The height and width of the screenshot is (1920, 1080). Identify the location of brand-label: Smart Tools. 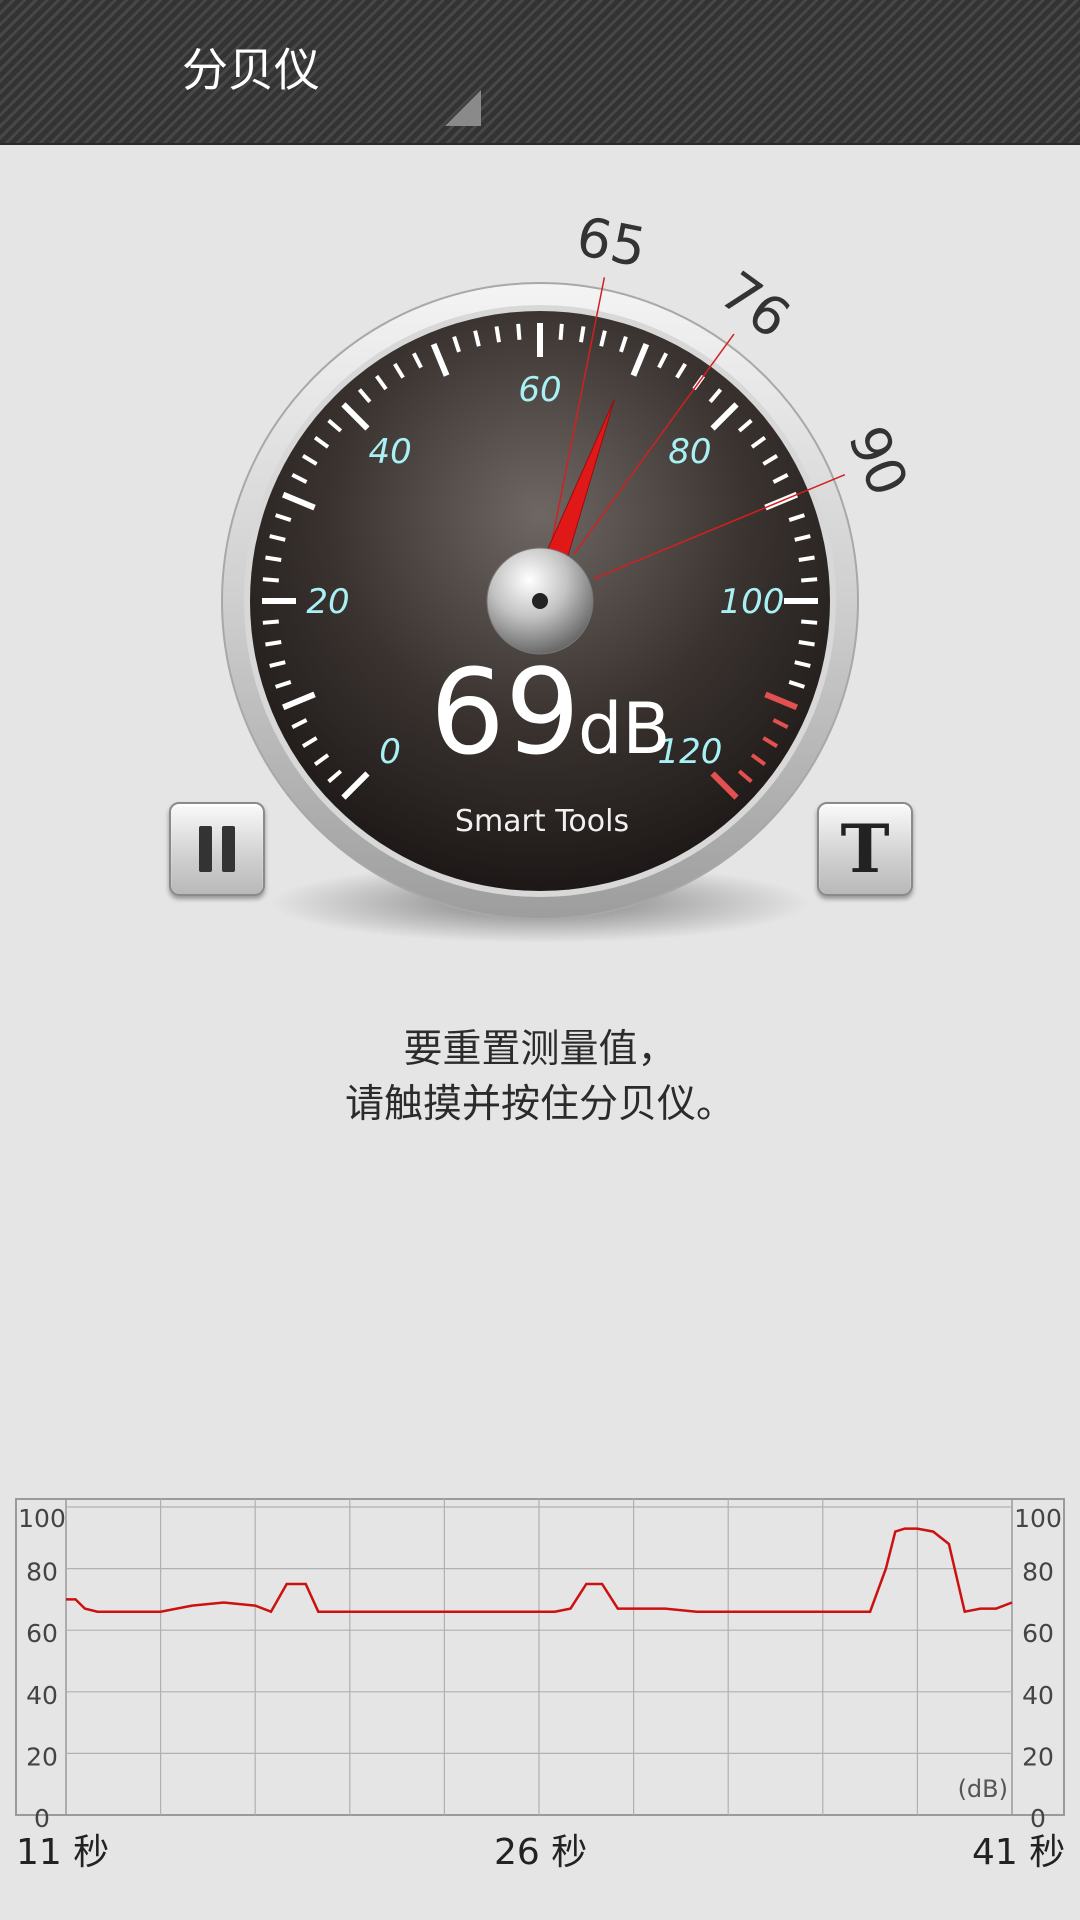
(542, 821).